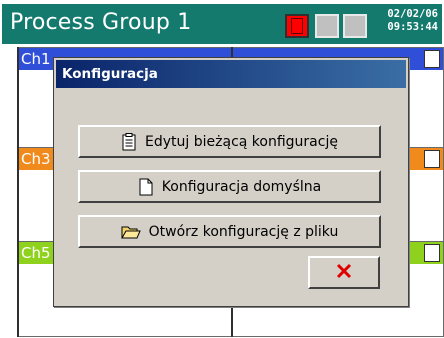 The width and height of the screenshot is (444, 338). What do you see at coordinates (18, 192) in the screenshot?
I see `left-divider` at bounding box center [18, 192].